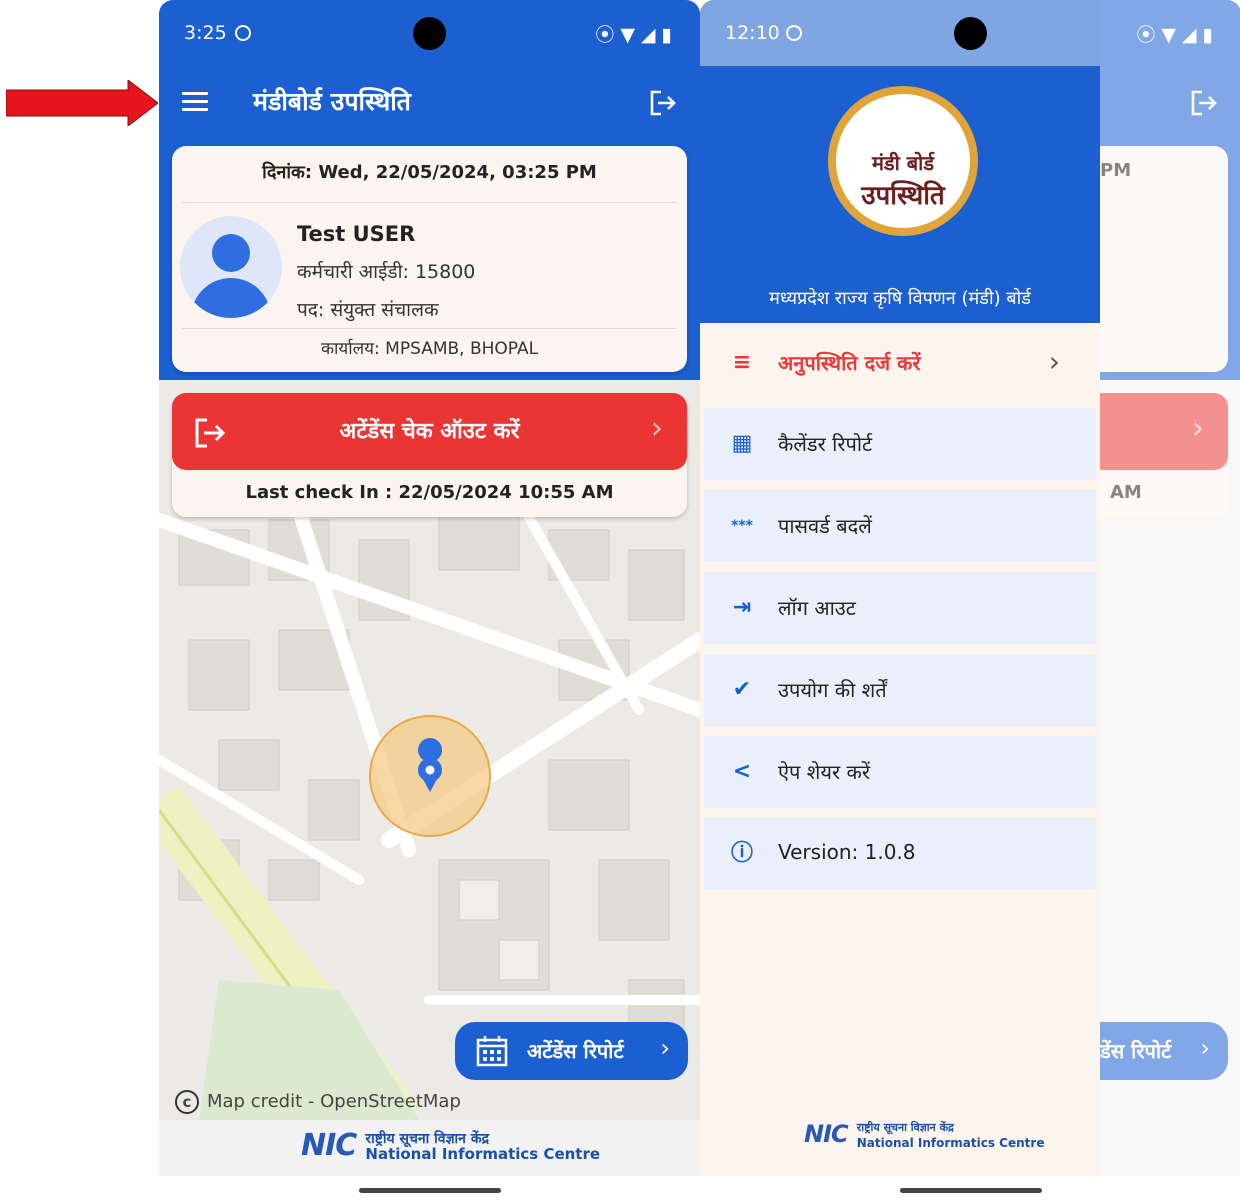 Image resolution: width=1240 pixels, height=1204 pixels. Describe the element at coordinates (492, 1051) in the screenshot. I see `calendar-icon` at that location.